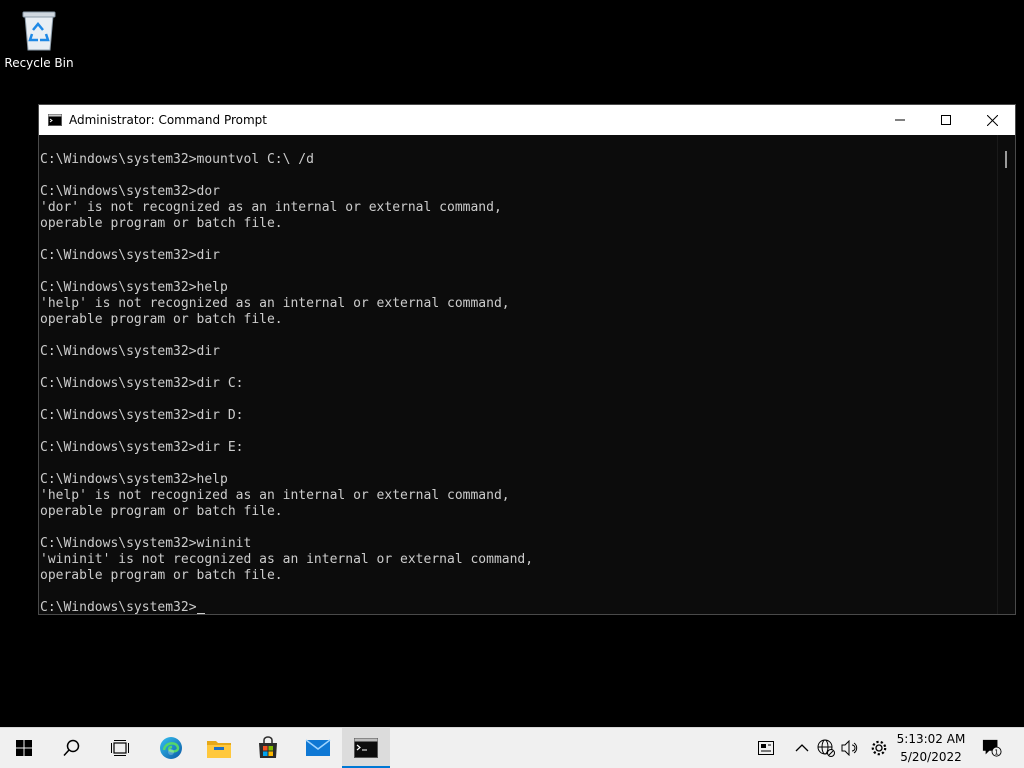 The width and height of the screenshot is (1024, 768). I want to click on settings-icon, so click(879, 748).